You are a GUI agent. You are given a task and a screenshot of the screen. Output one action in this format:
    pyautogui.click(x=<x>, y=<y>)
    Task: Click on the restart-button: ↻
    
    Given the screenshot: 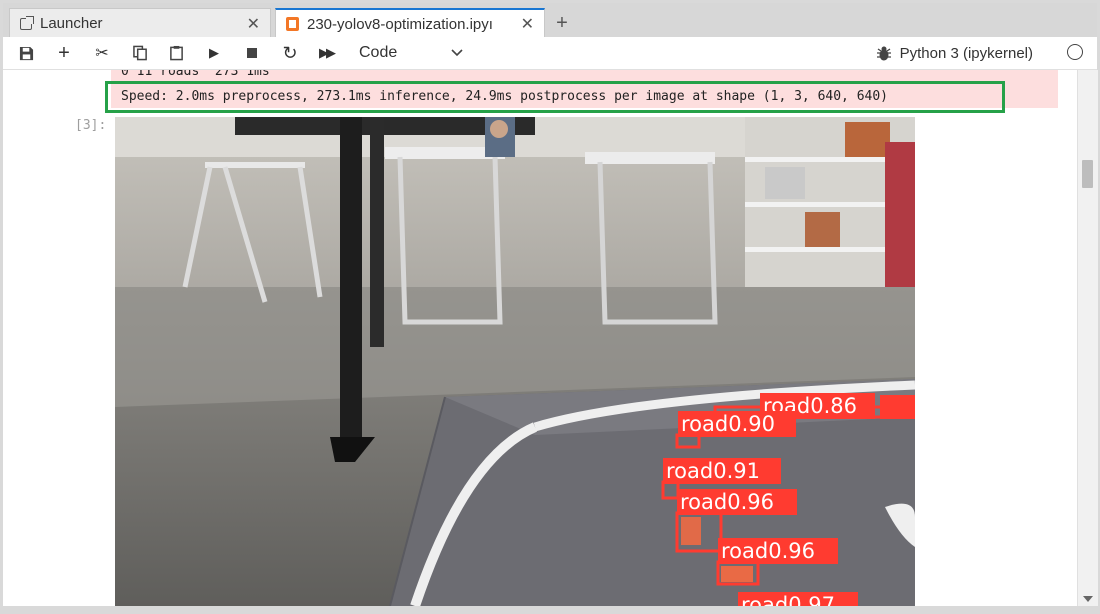 What is the action you would take?
    pyautogui.click(x=290, y=53)
    